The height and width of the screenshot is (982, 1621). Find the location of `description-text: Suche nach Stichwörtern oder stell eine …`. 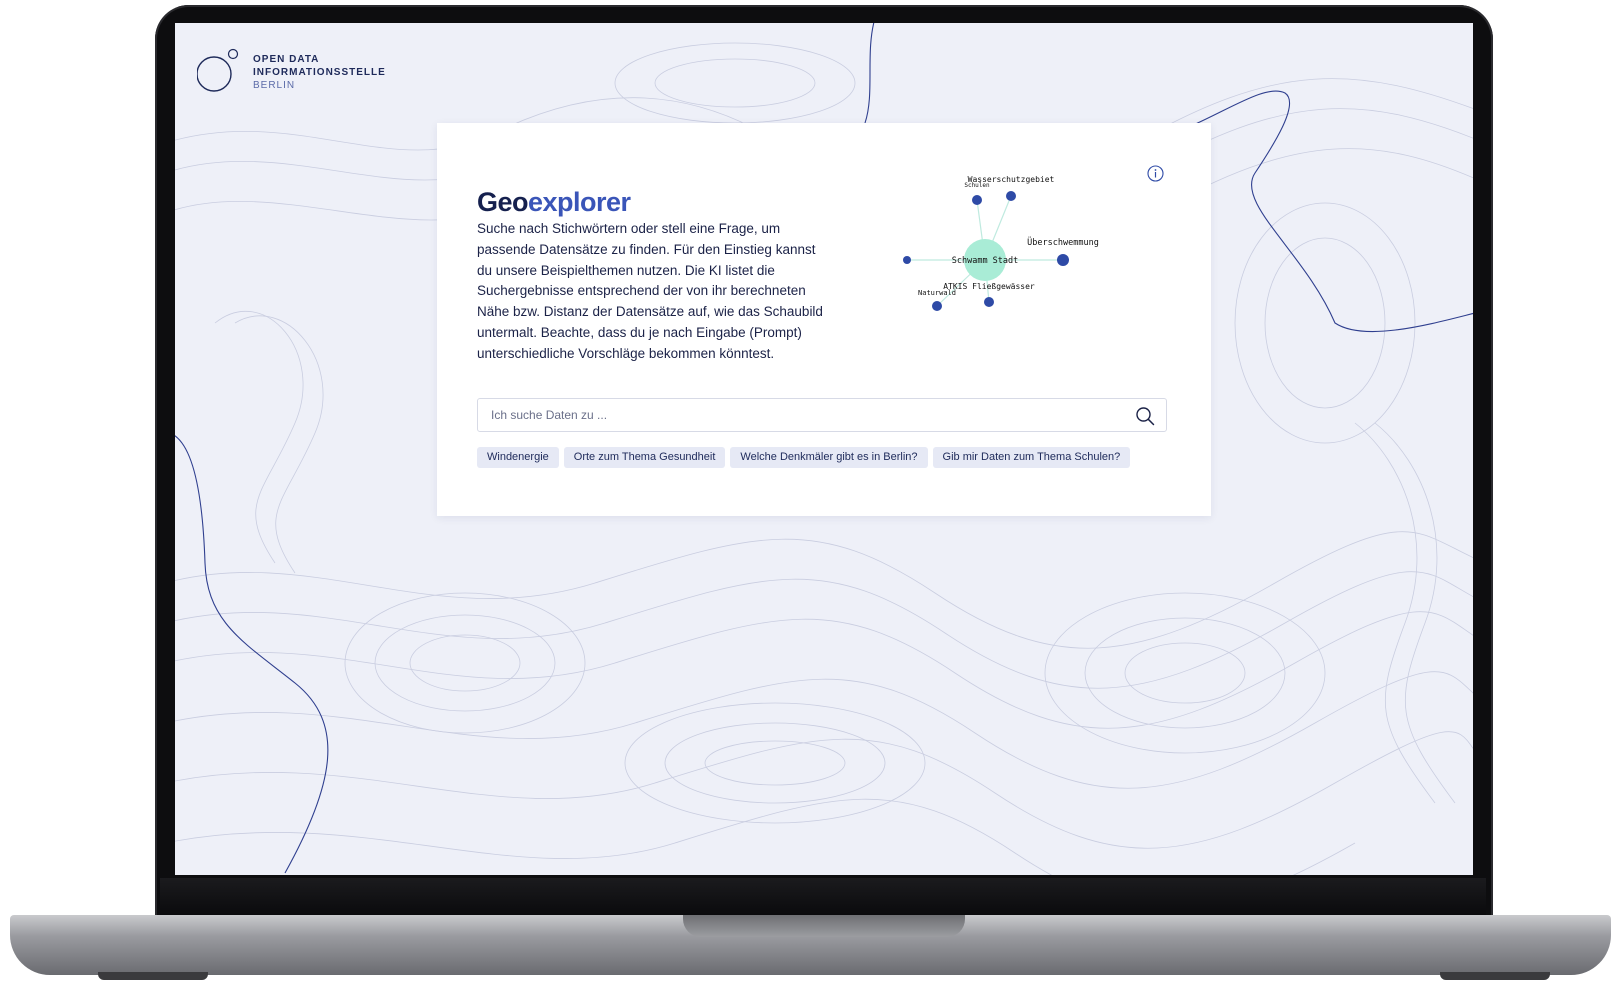

description-text: Suche nach Stichwörtern oder stell eine … is located at coordinates (650, 291).